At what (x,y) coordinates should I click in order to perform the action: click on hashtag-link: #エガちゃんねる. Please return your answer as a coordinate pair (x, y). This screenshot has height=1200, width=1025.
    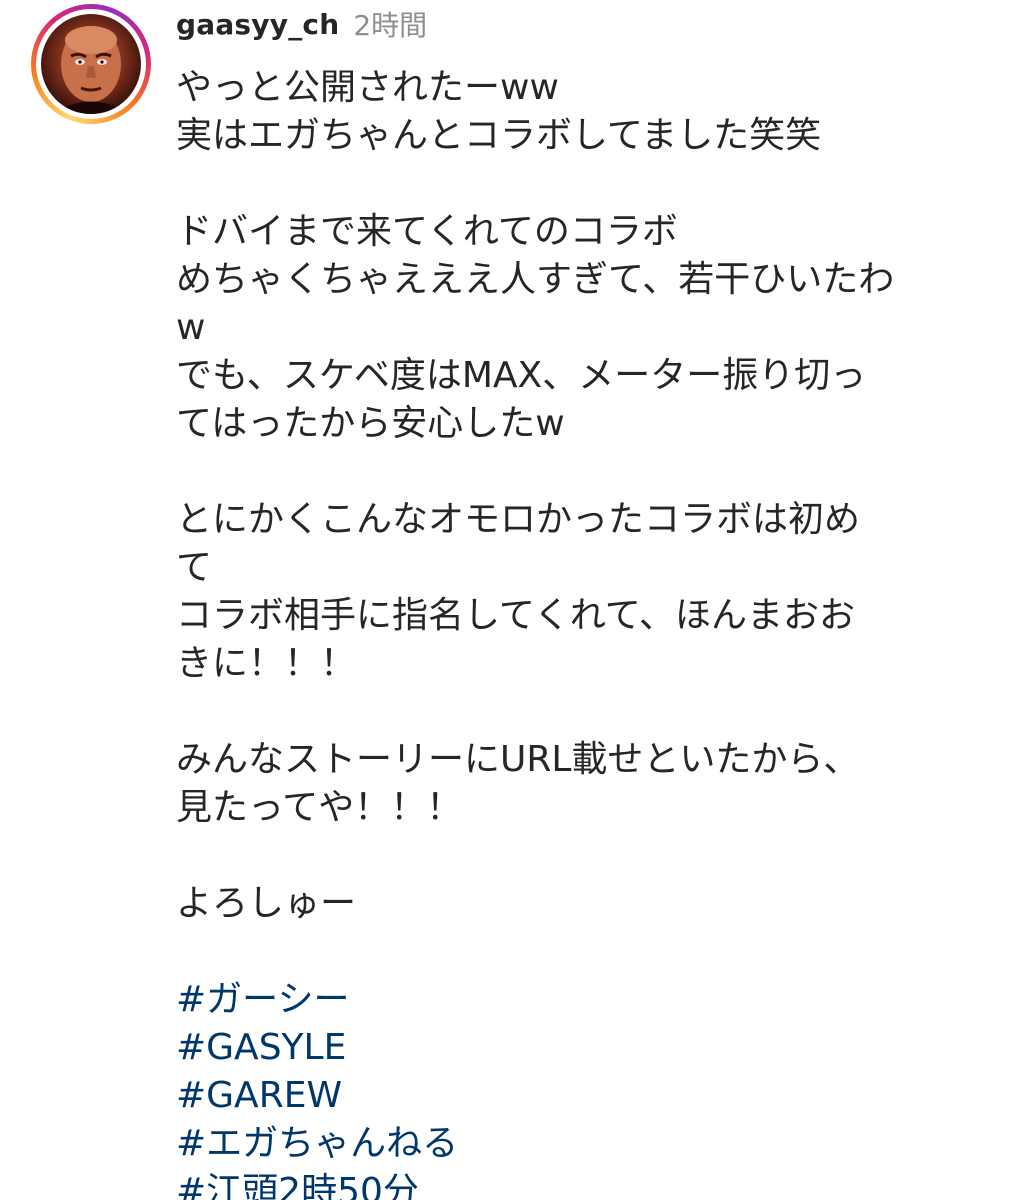
    Looking at the image, I should click on (576, 1144).